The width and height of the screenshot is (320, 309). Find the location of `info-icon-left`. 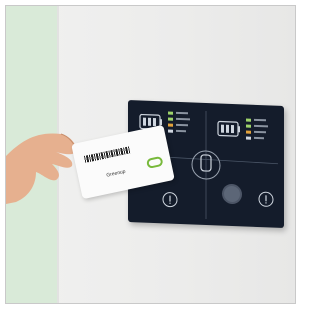

info-icon-left is located at coordinates (170, 200).